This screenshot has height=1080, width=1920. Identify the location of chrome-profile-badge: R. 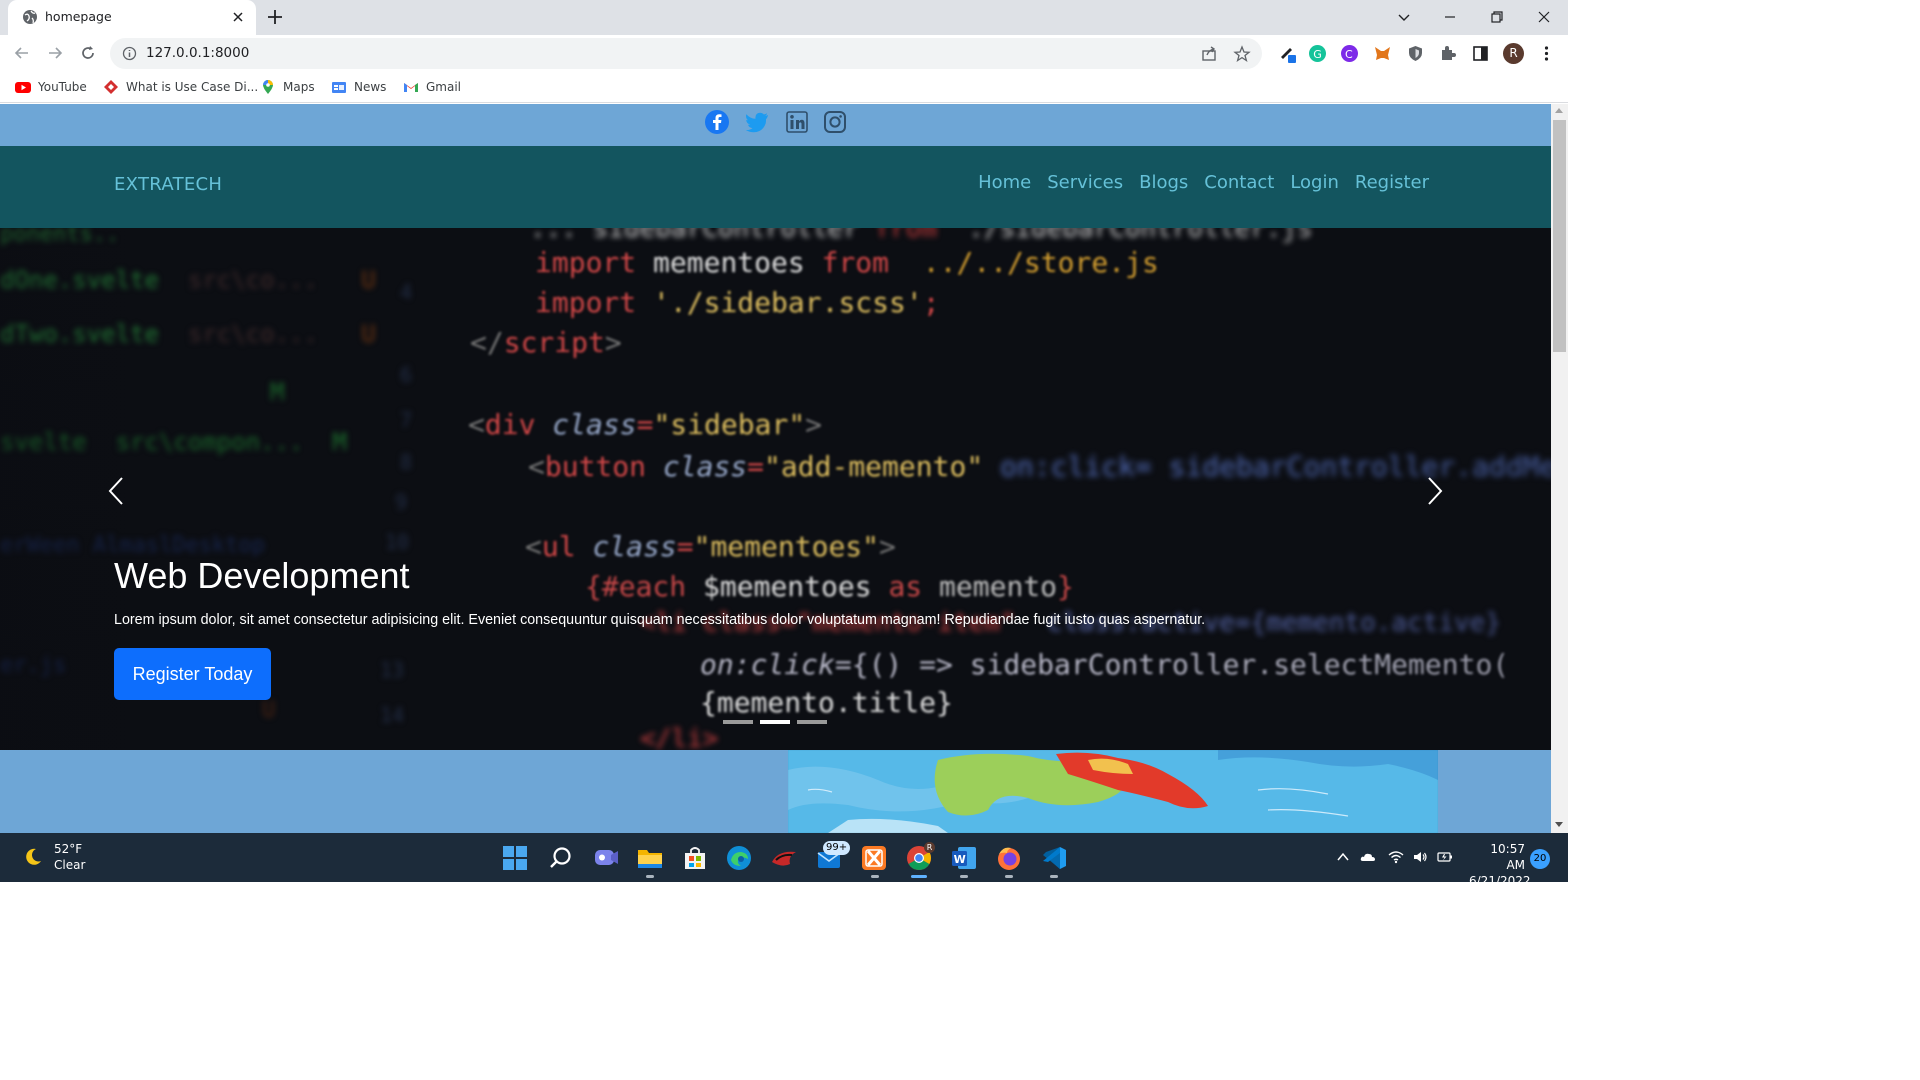
(929, 847).